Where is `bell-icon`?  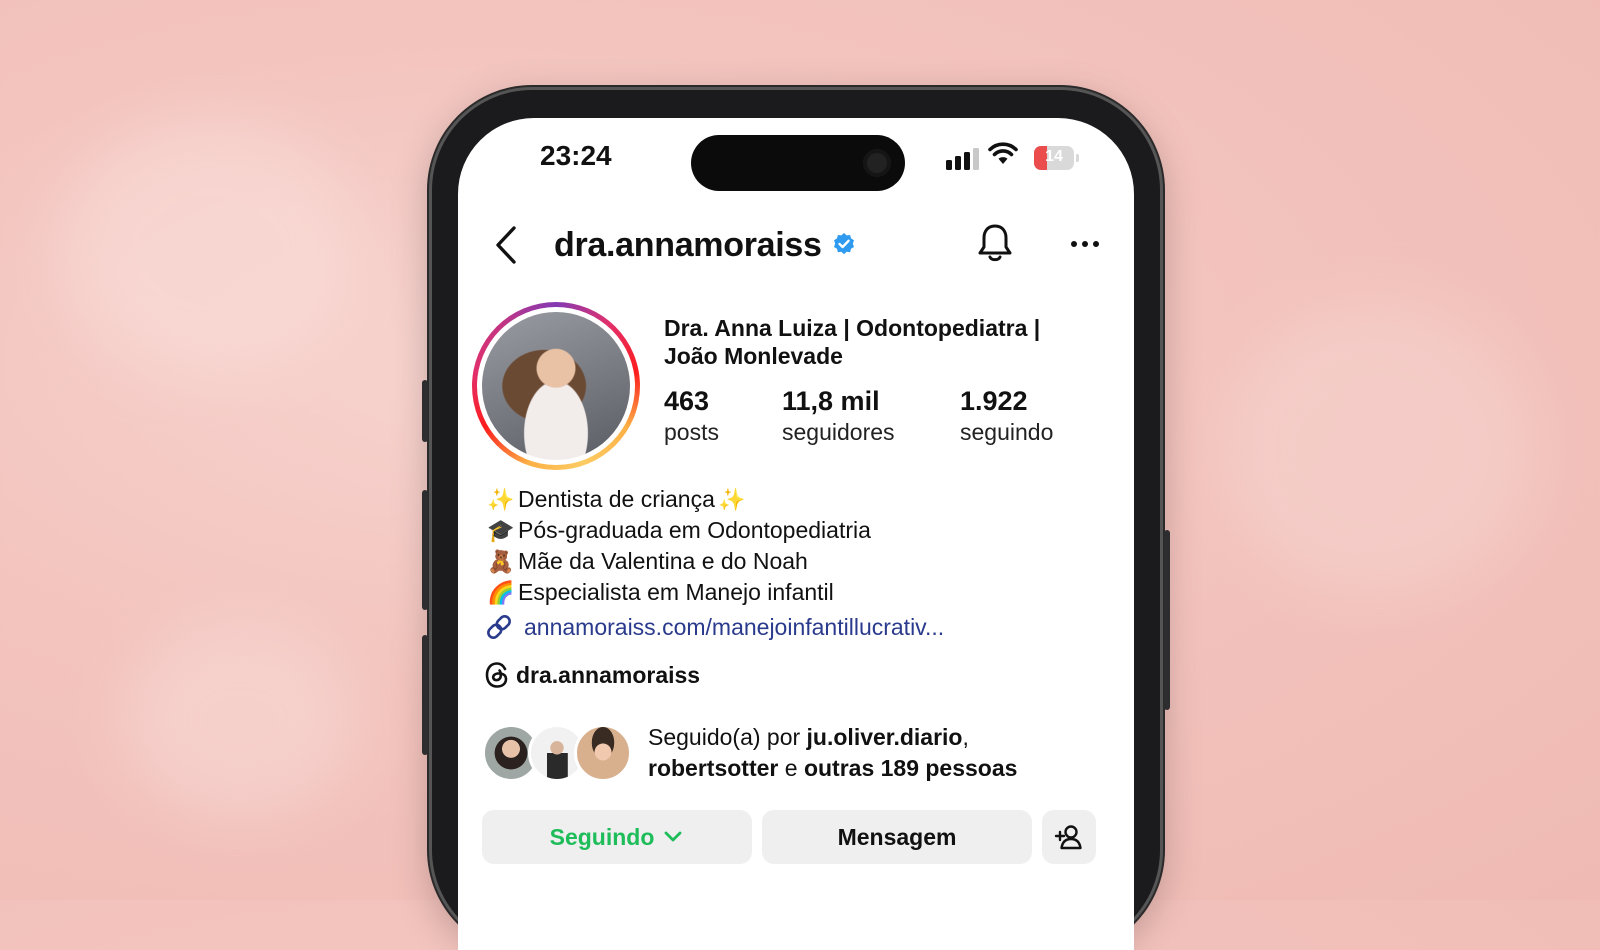 bell-icon is located at coordinates (995, 243).